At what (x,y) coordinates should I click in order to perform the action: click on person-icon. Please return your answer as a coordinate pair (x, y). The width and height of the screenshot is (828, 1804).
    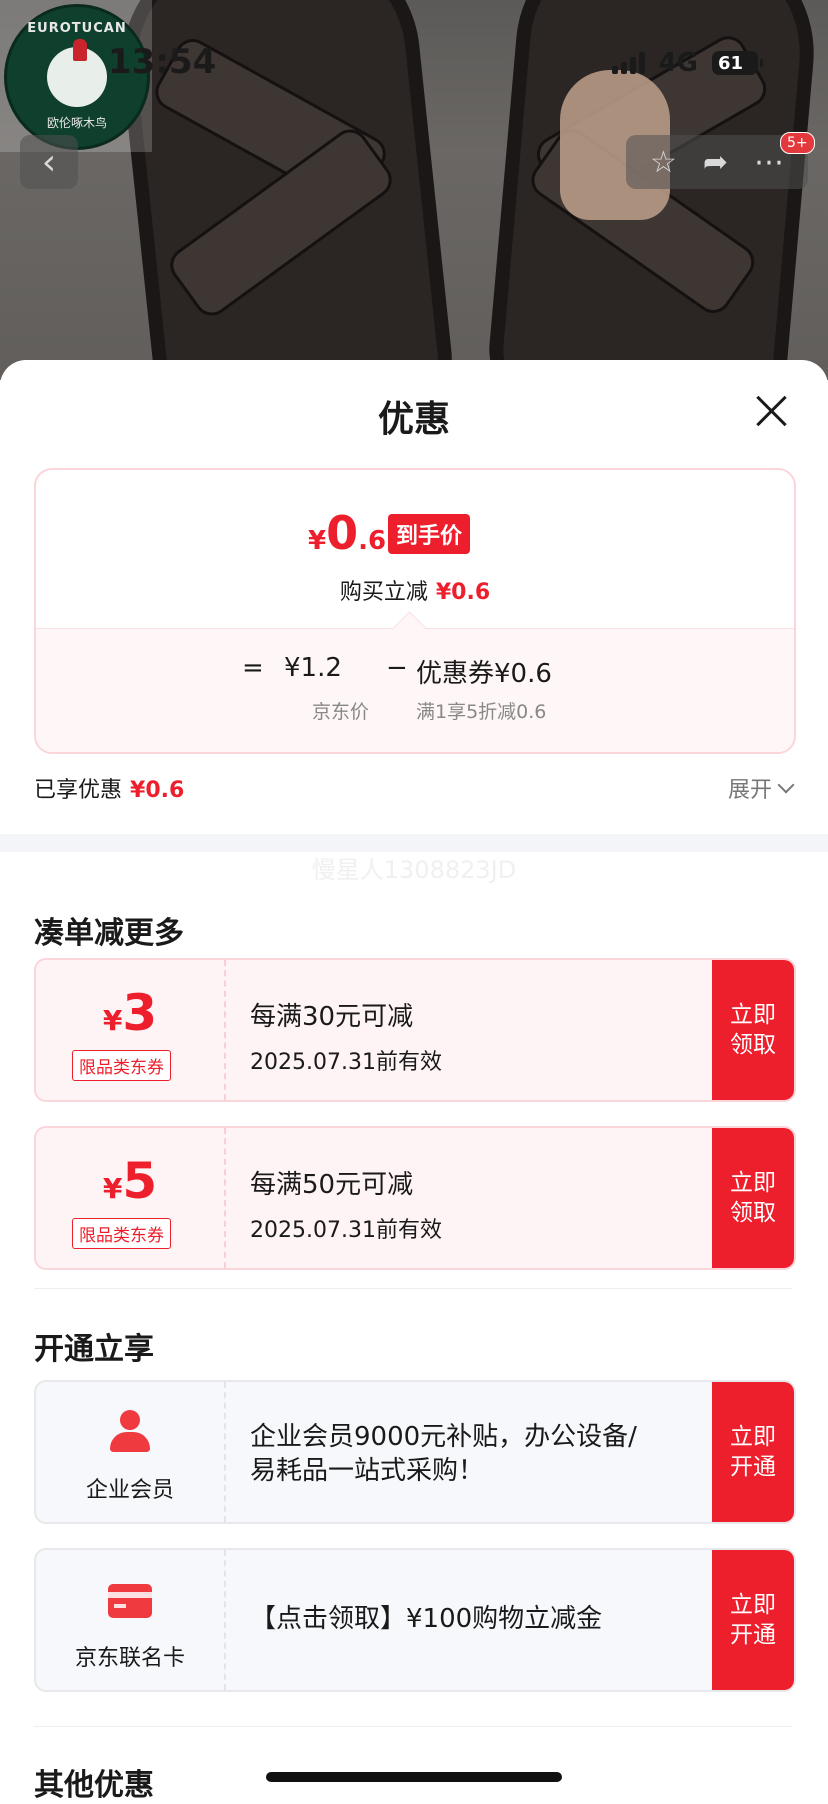
    Looking at the image, I should click on (130, 1432).